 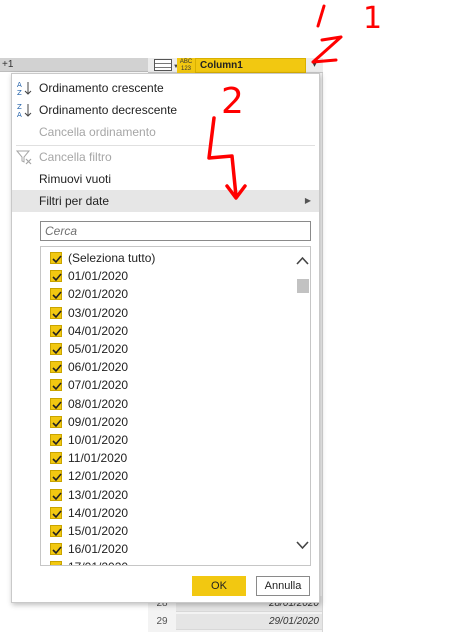 I want to click on annotation-number-2: 2, so click(x=232, y=101).